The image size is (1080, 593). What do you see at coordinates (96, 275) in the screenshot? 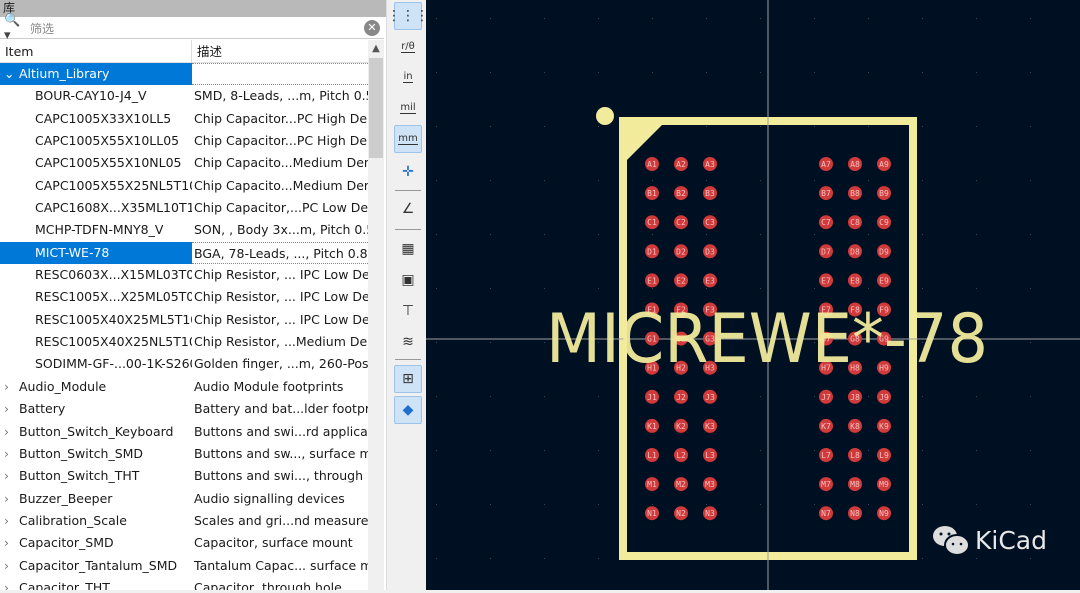
I see `row-name-cell: RESC0603X...X15ML03T05` at bounding box center [96, 275].